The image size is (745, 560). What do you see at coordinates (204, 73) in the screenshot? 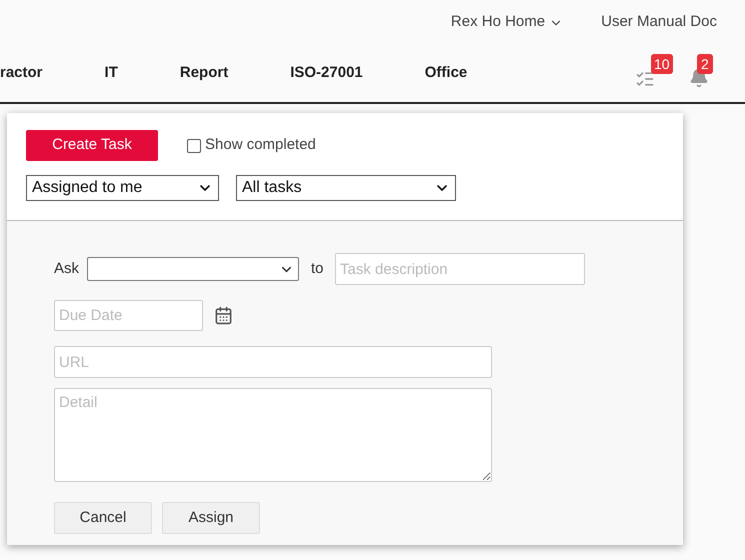
I see `nav-tab: Report` at bounding box center [204, 73].